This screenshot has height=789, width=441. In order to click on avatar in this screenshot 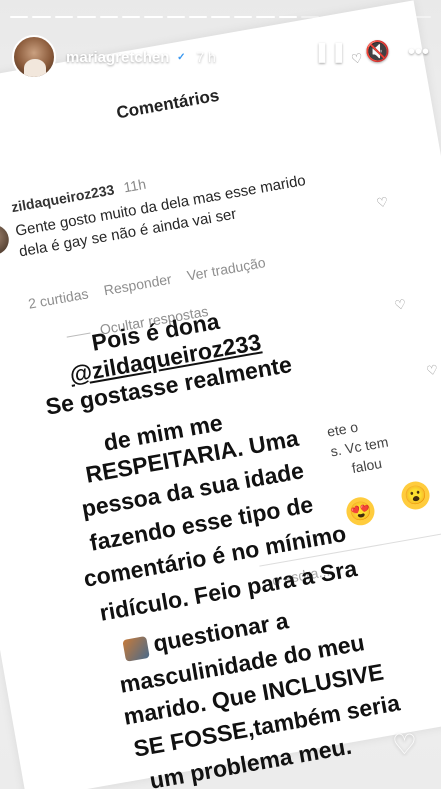, I will do `click(34, 57)`.